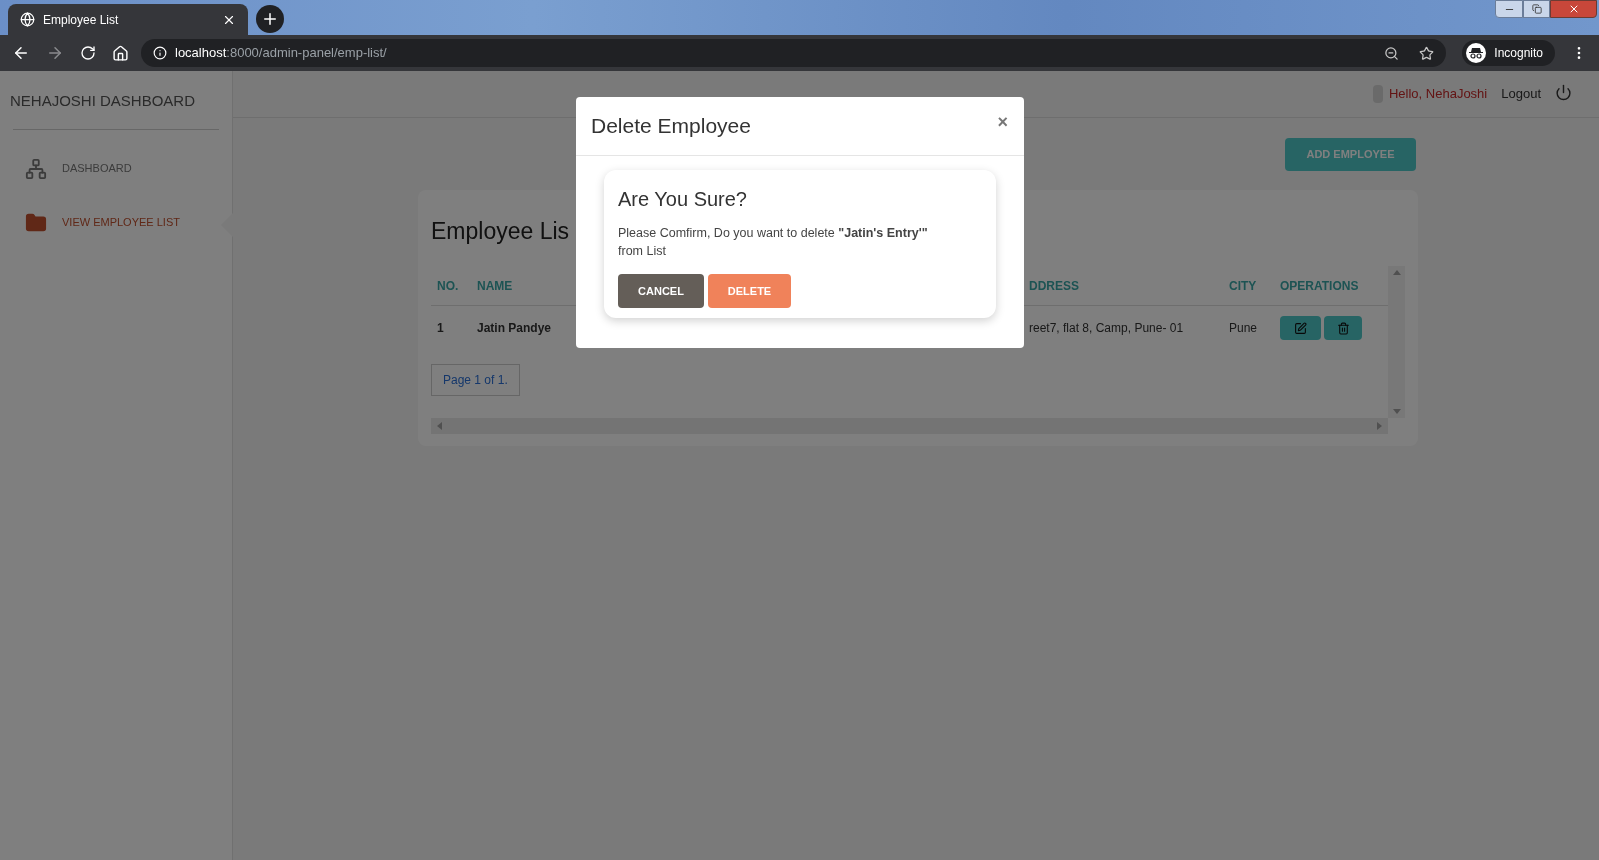  What do you see at coordinates (514, 328) in the screenshot?
I see `table-cell: Jatin Pandye` at bounding box center [514, 328].